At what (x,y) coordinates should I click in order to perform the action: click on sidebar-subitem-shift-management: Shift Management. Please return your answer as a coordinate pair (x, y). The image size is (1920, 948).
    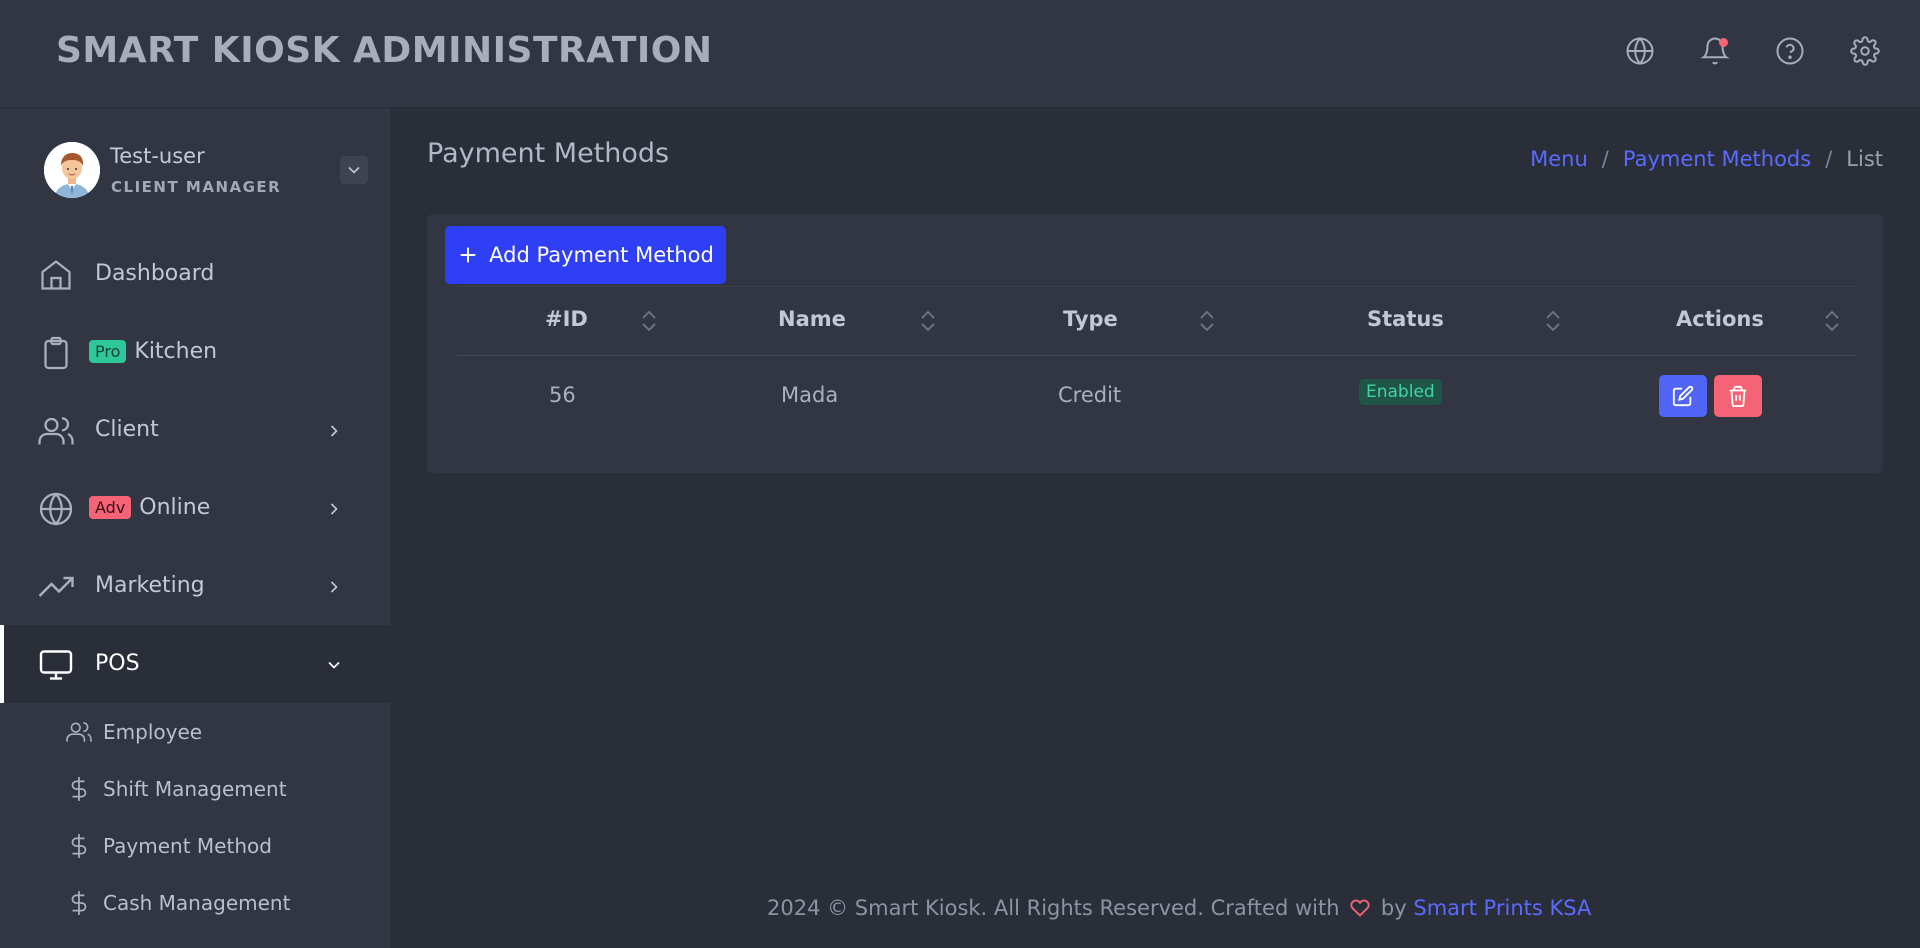
    Looking at the image, I should click on (195, 788).